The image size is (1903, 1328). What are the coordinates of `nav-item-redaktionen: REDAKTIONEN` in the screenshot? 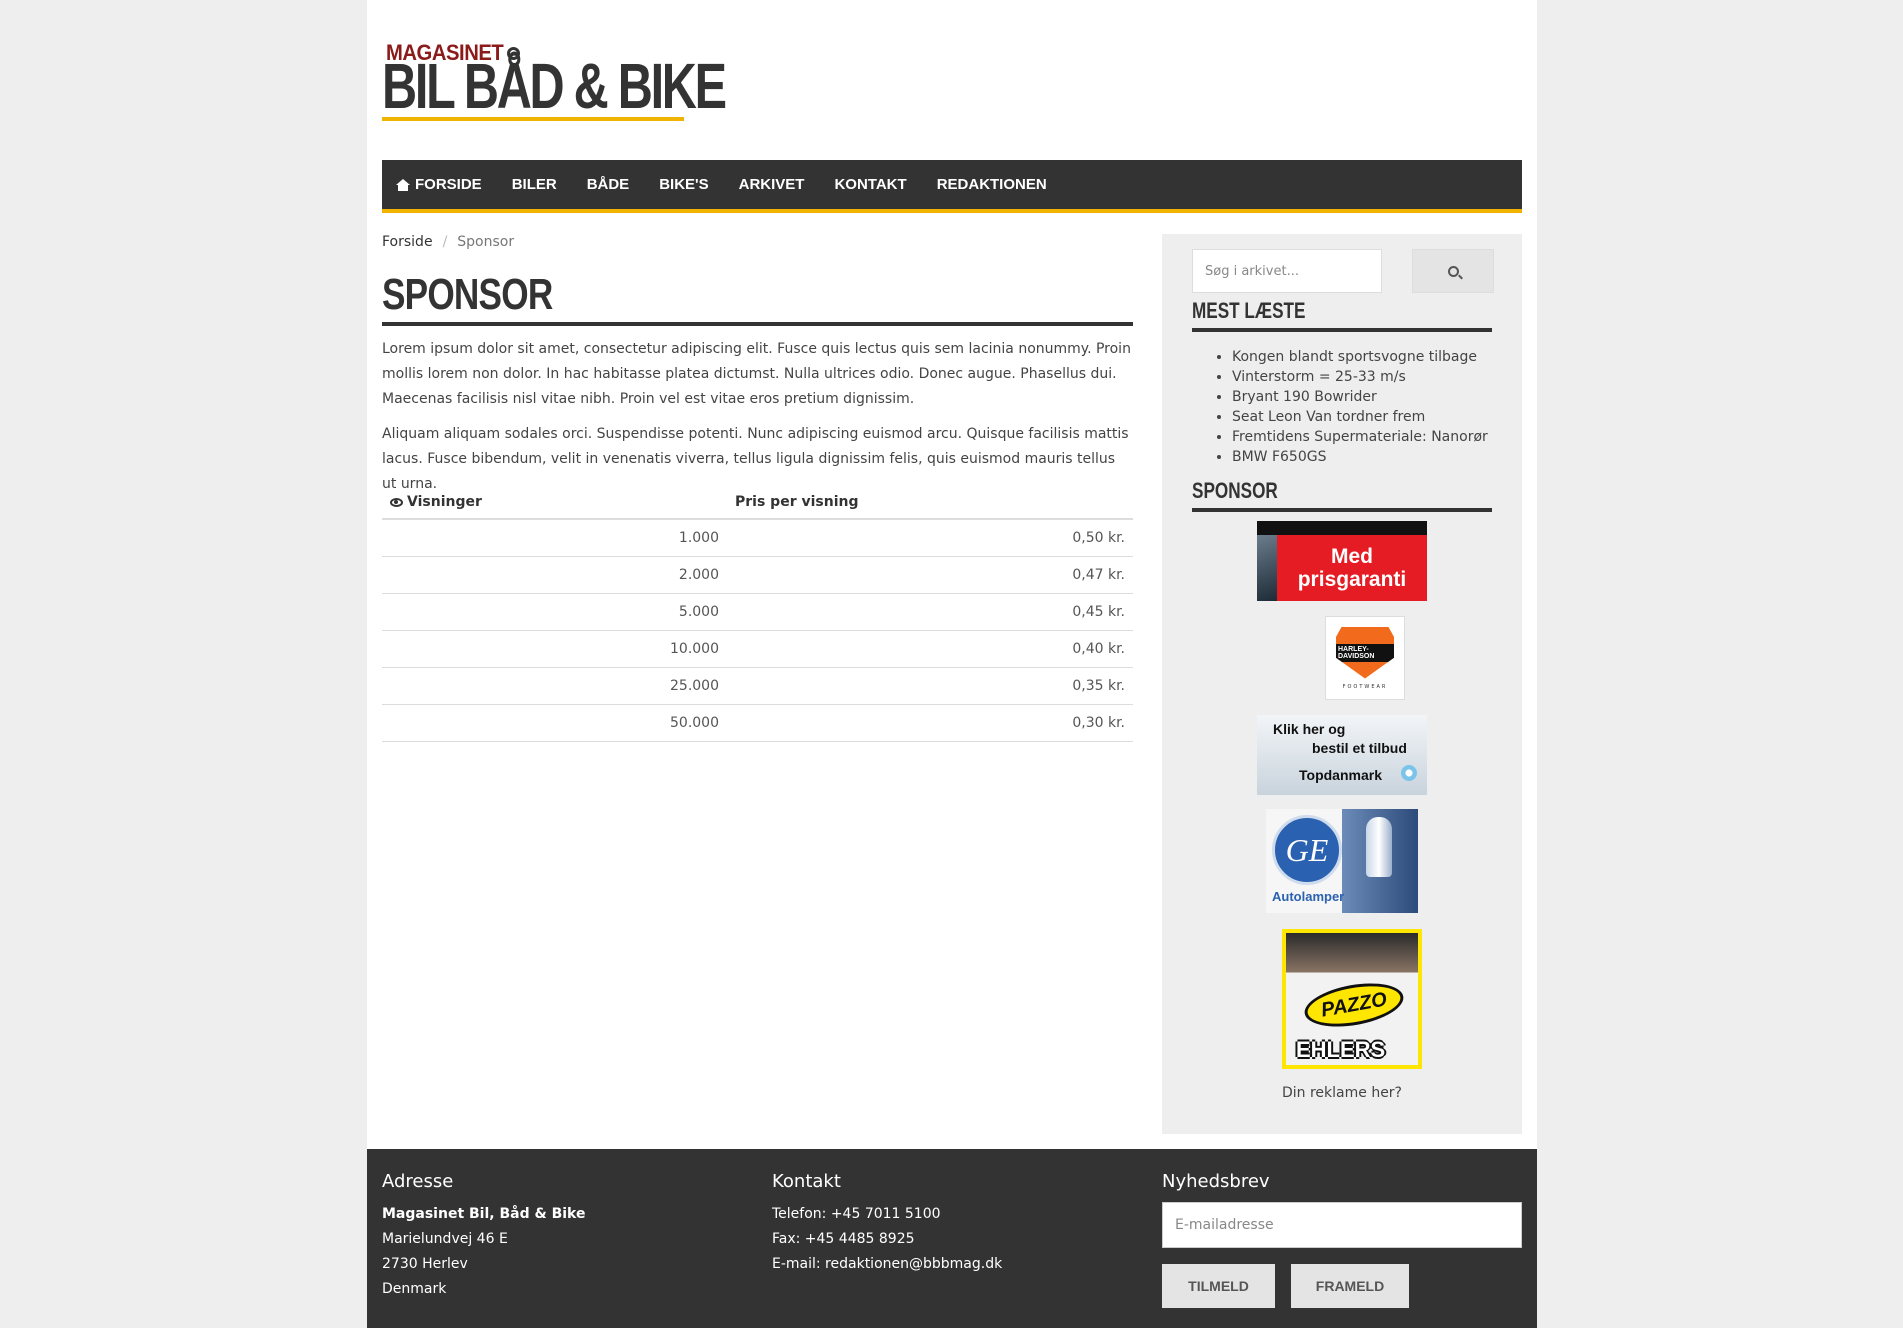 It's located at (992, 184).